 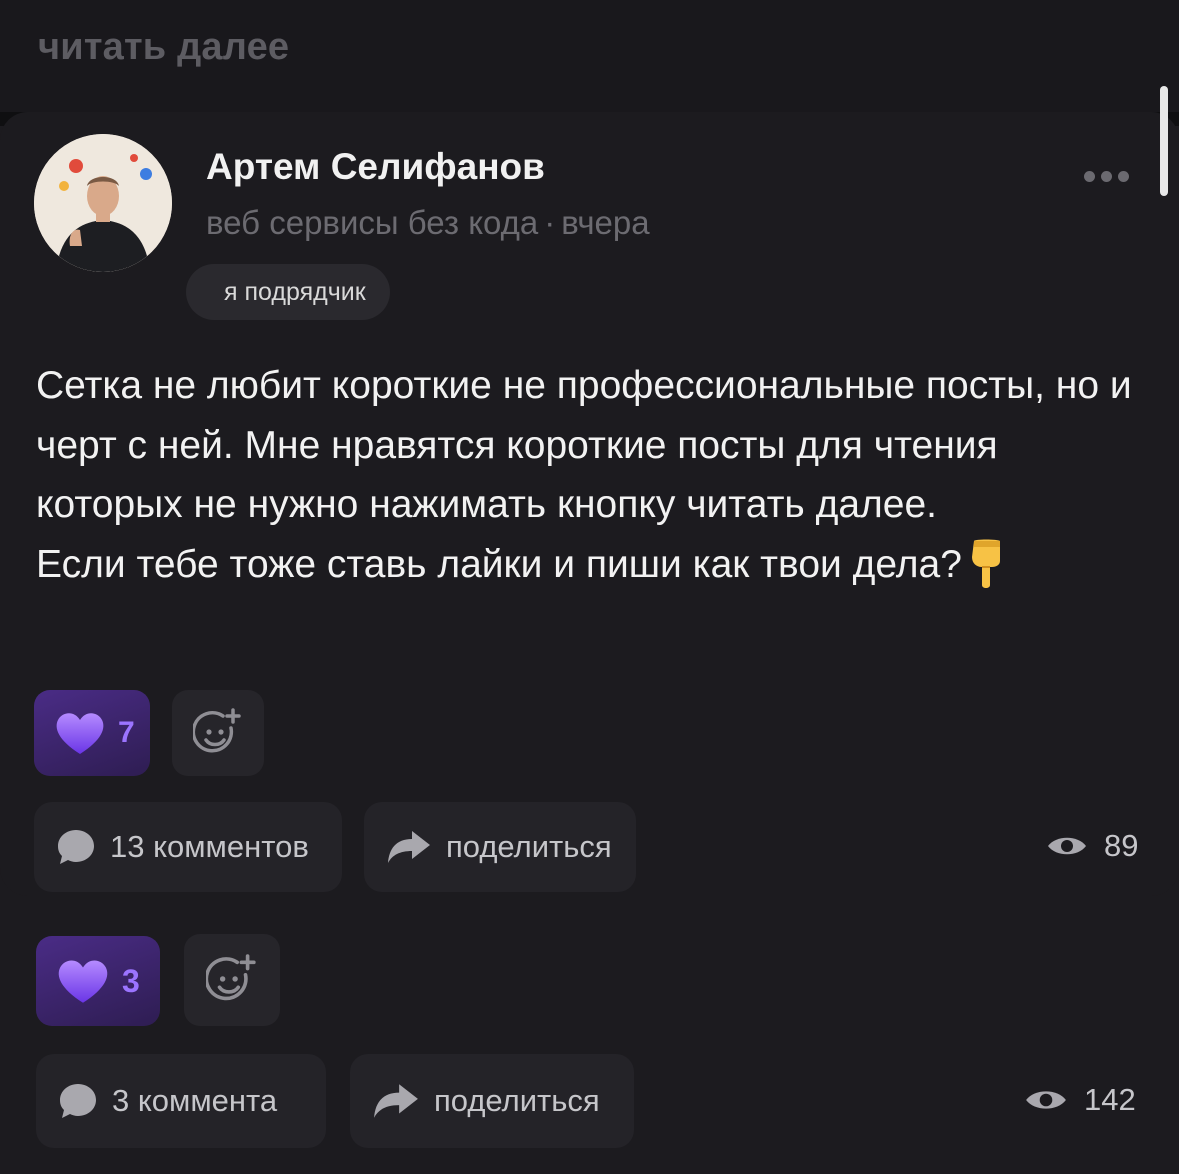 What do you see at coordinates (372, 222) in the screenshot?
I see `author-headline: веб сервисы без кода` at bounding box center [372, 222].